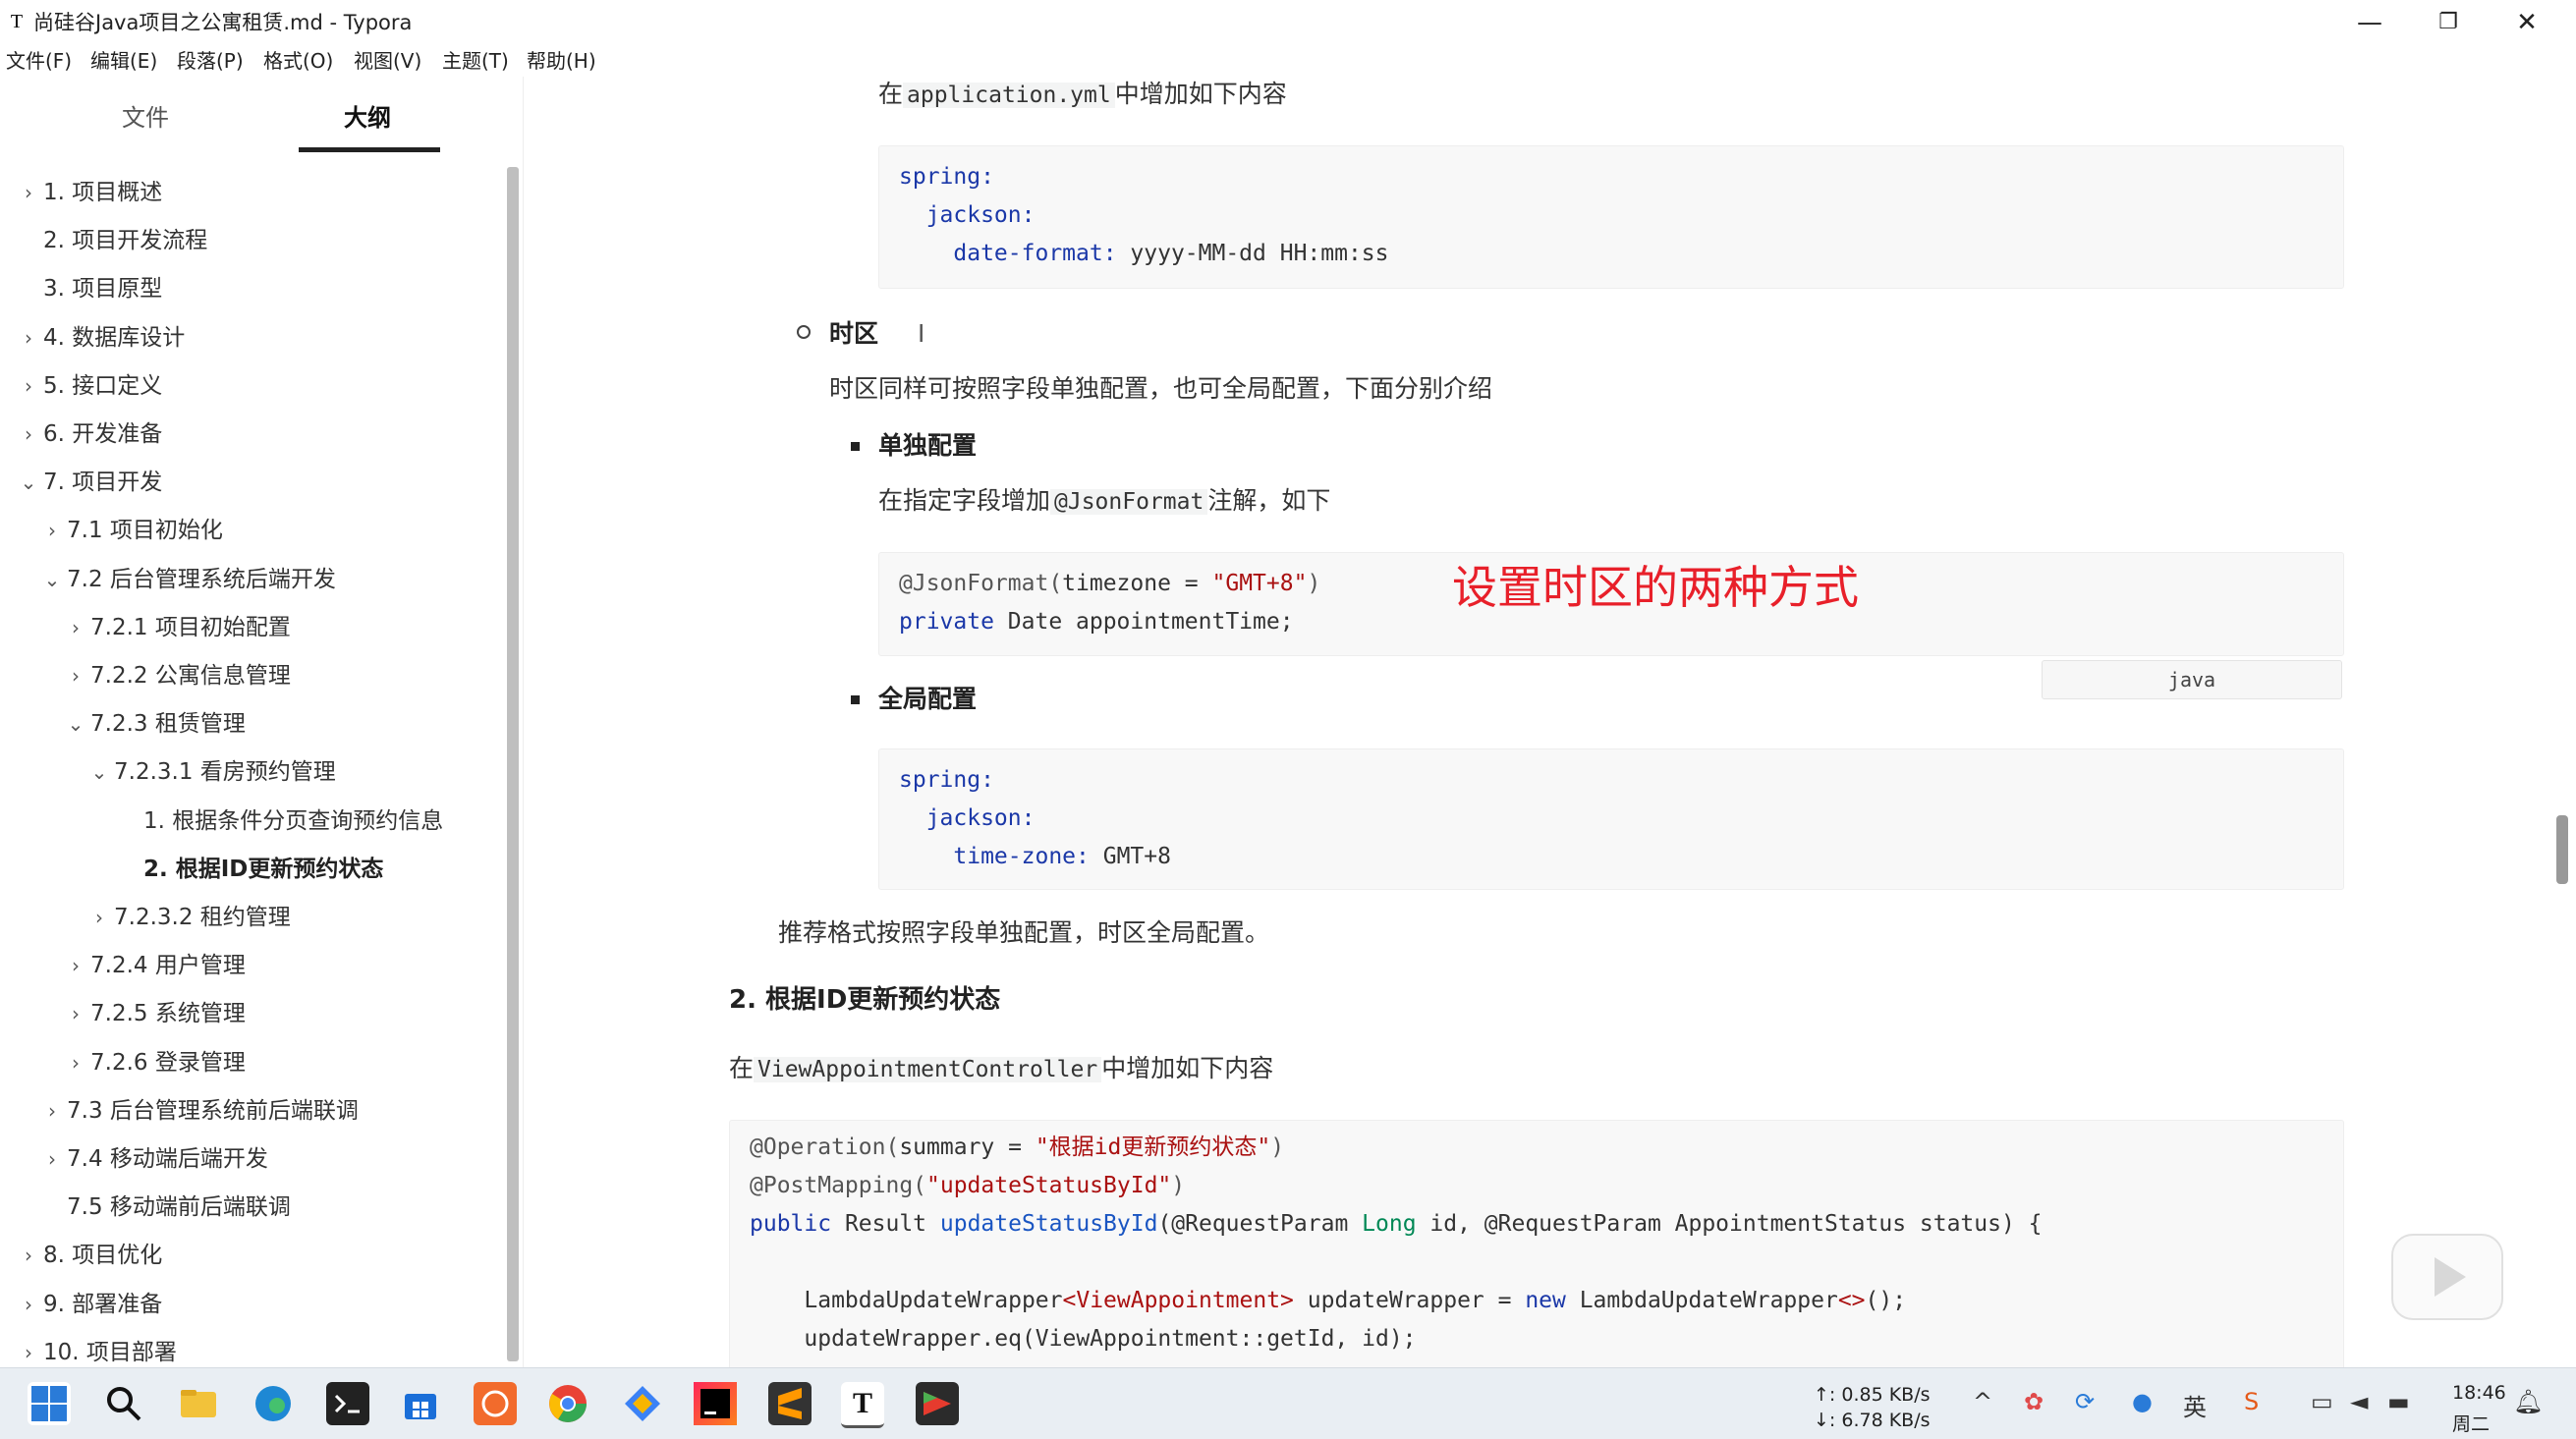 This screenshot has width=2576, height=1439. Describe the element at coordinates (155, 724) in the screenshot. I see `outline-item: ⌄ 7.2.3 租赁管理` at that location.